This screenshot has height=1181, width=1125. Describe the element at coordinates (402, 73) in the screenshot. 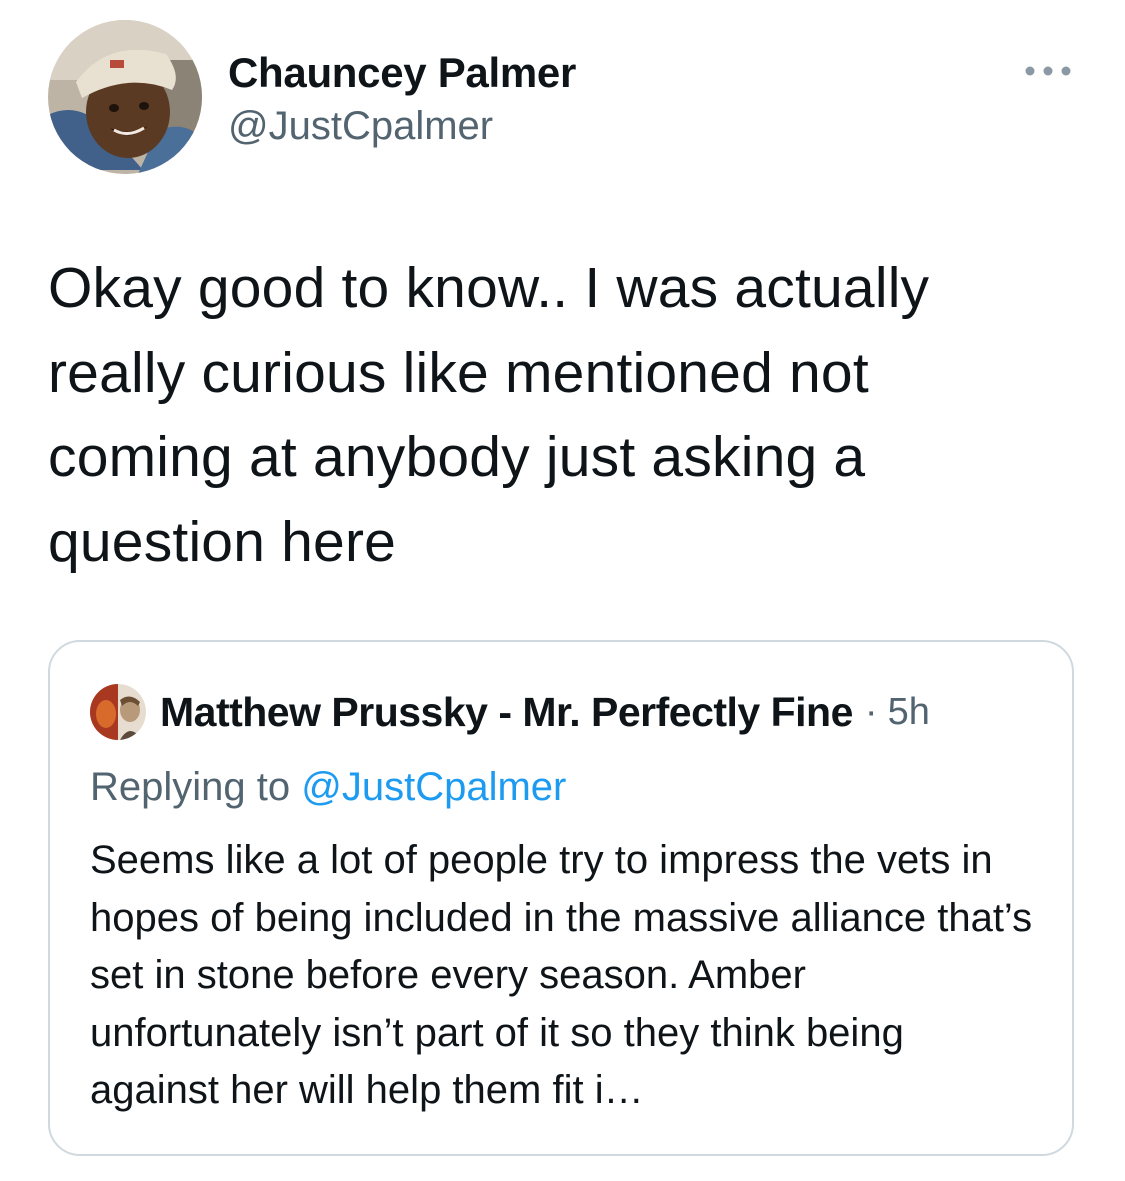

I see `author-name: Chauncey Palmer` at that location.